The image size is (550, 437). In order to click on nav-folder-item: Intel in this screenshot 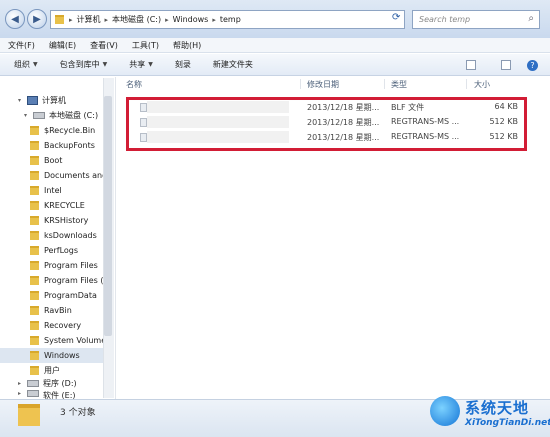, I will do `click(51, 190)`.